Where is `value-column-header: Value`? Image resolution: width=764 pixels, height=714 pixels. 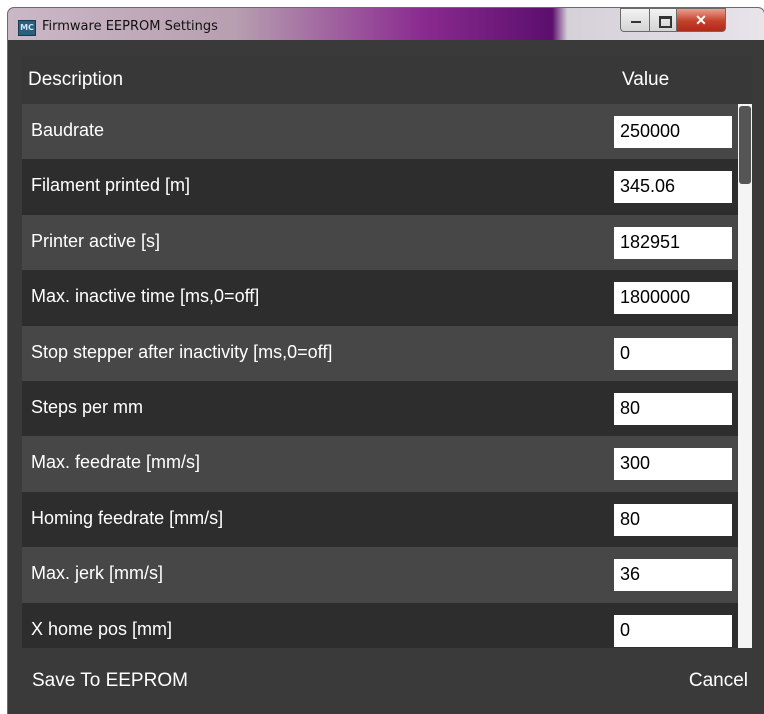
value-column-header: Value is located at coordinates (646, 79).